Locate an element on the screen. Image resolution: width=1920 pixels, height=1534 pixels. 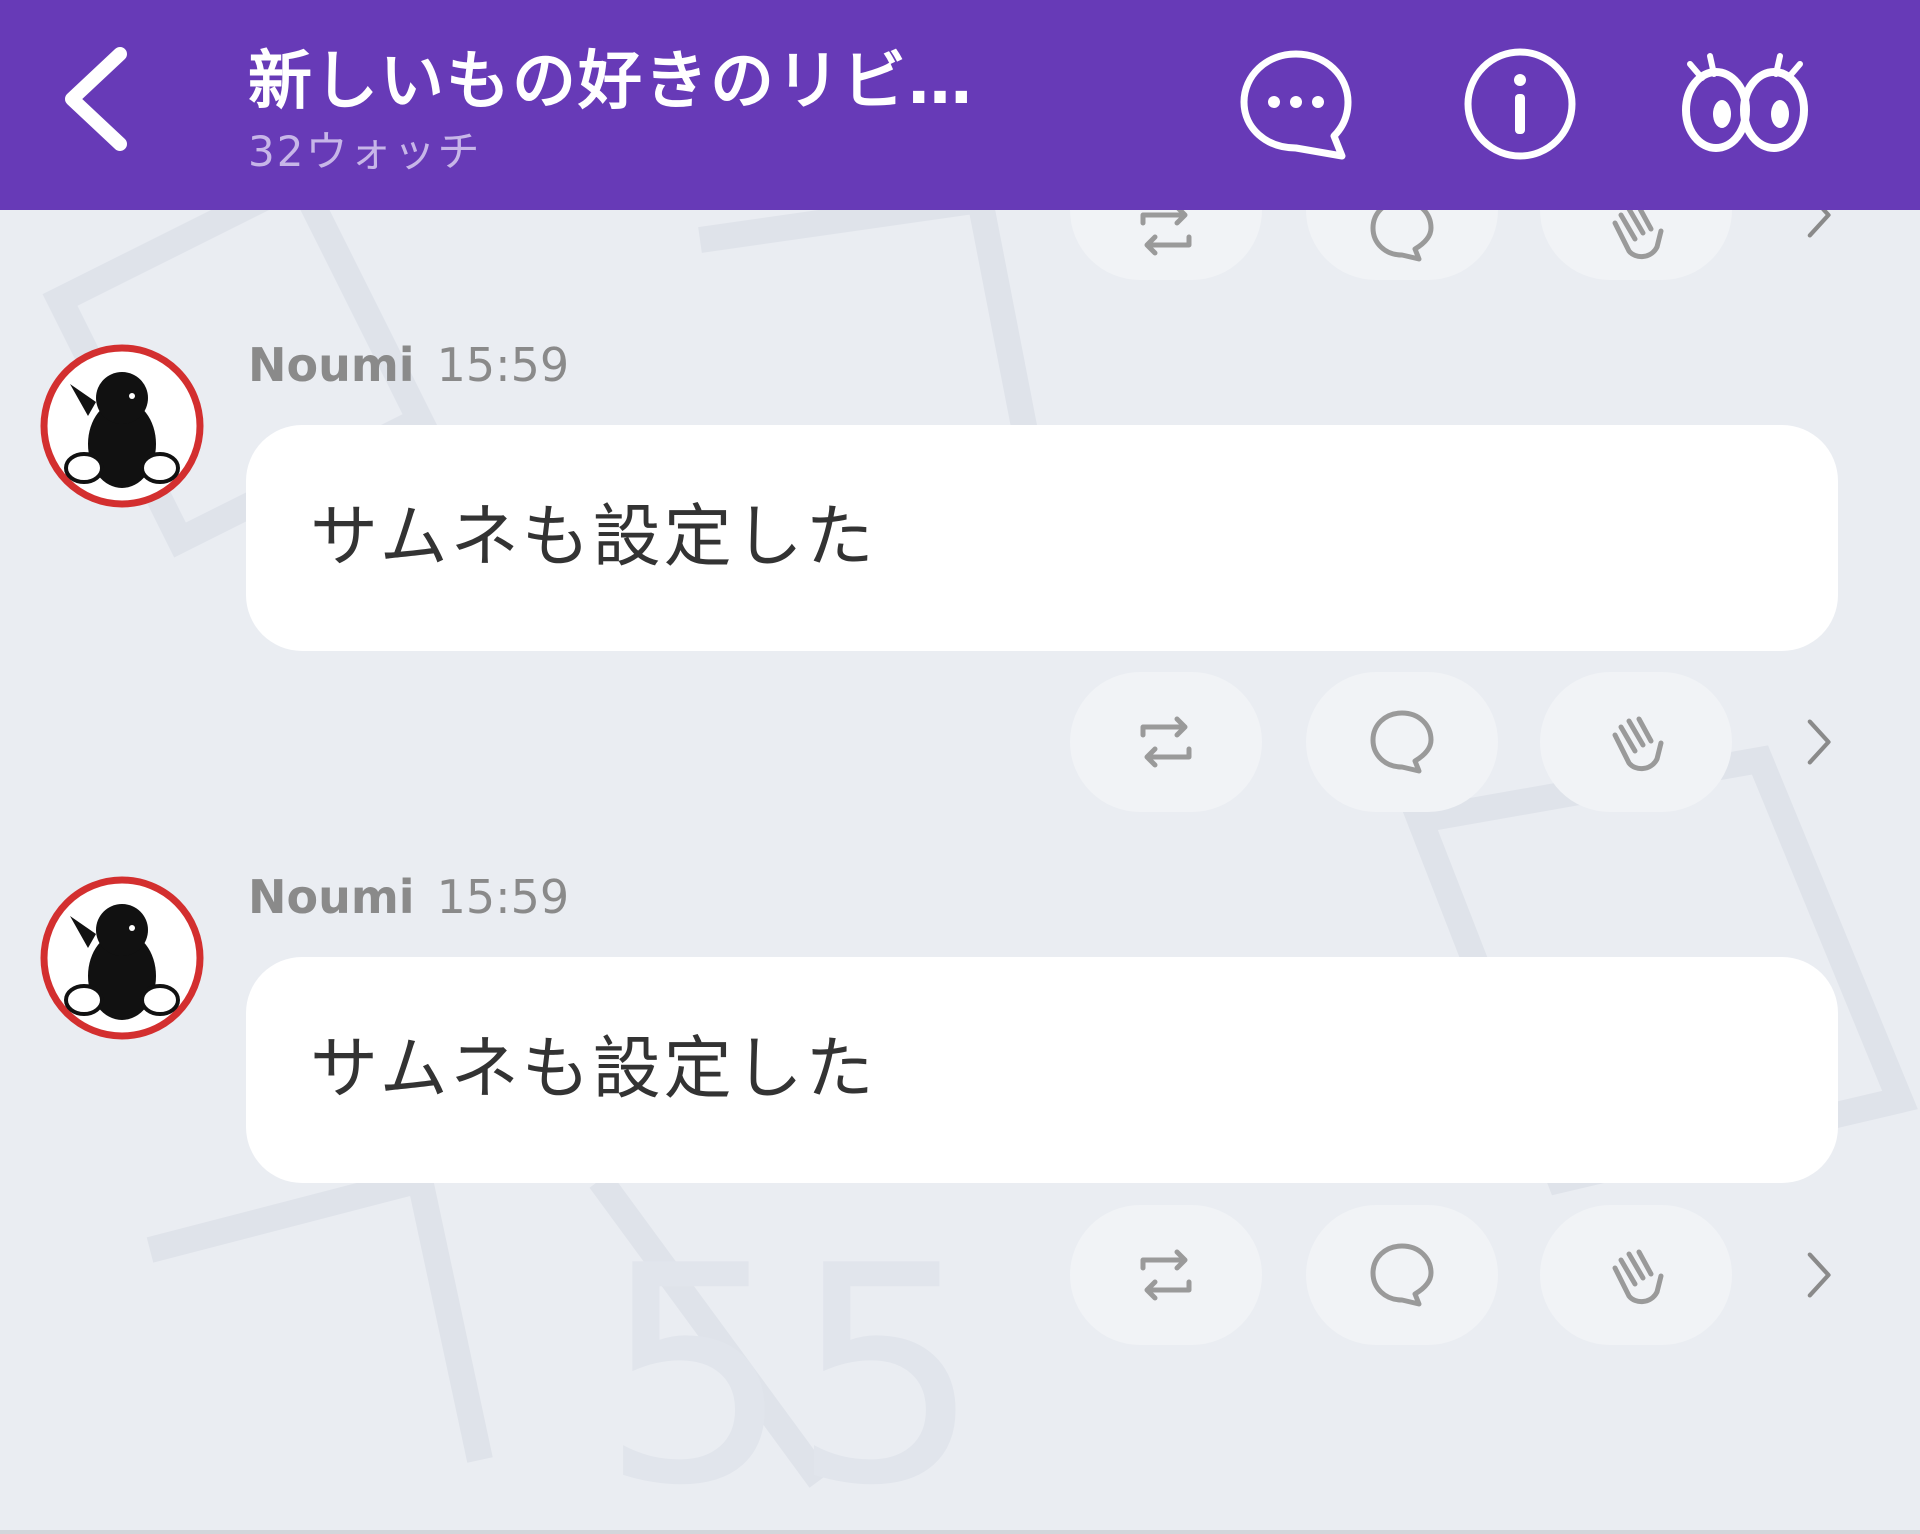
watch-eyes-icon is located at coordinates (1745, 104).